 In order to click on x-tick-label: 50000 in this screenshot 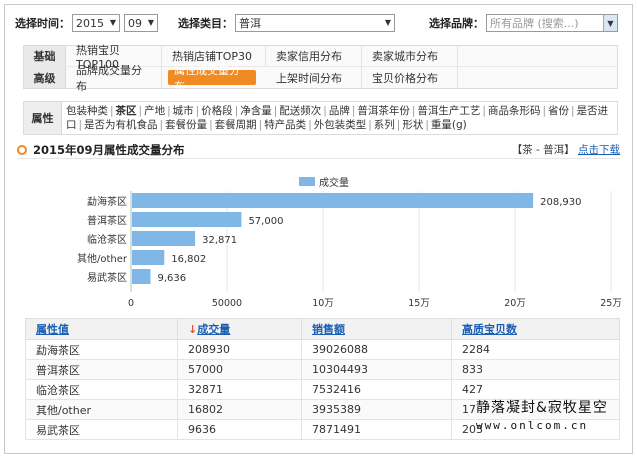, I will do `click(227, 303)`.